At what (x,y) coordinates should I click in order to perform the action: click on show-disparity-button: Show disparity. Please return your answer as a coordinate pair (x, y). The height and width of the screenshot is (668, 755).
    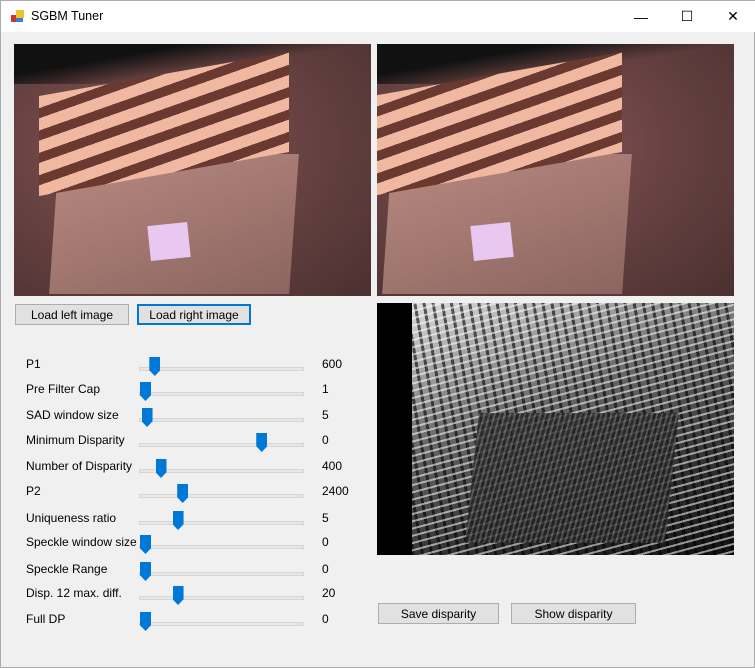
    Looking at the image, I should click on (573, 613).